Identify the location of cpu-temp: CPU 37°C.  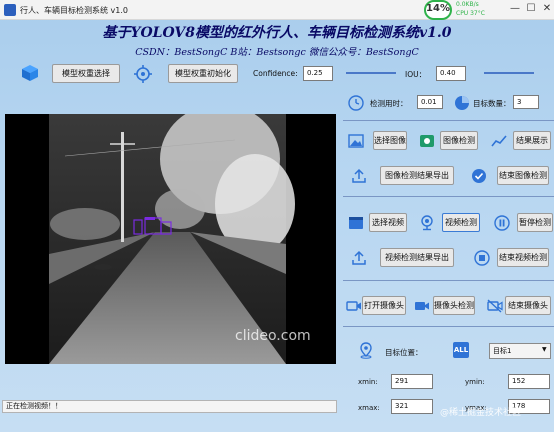
(470, 13).